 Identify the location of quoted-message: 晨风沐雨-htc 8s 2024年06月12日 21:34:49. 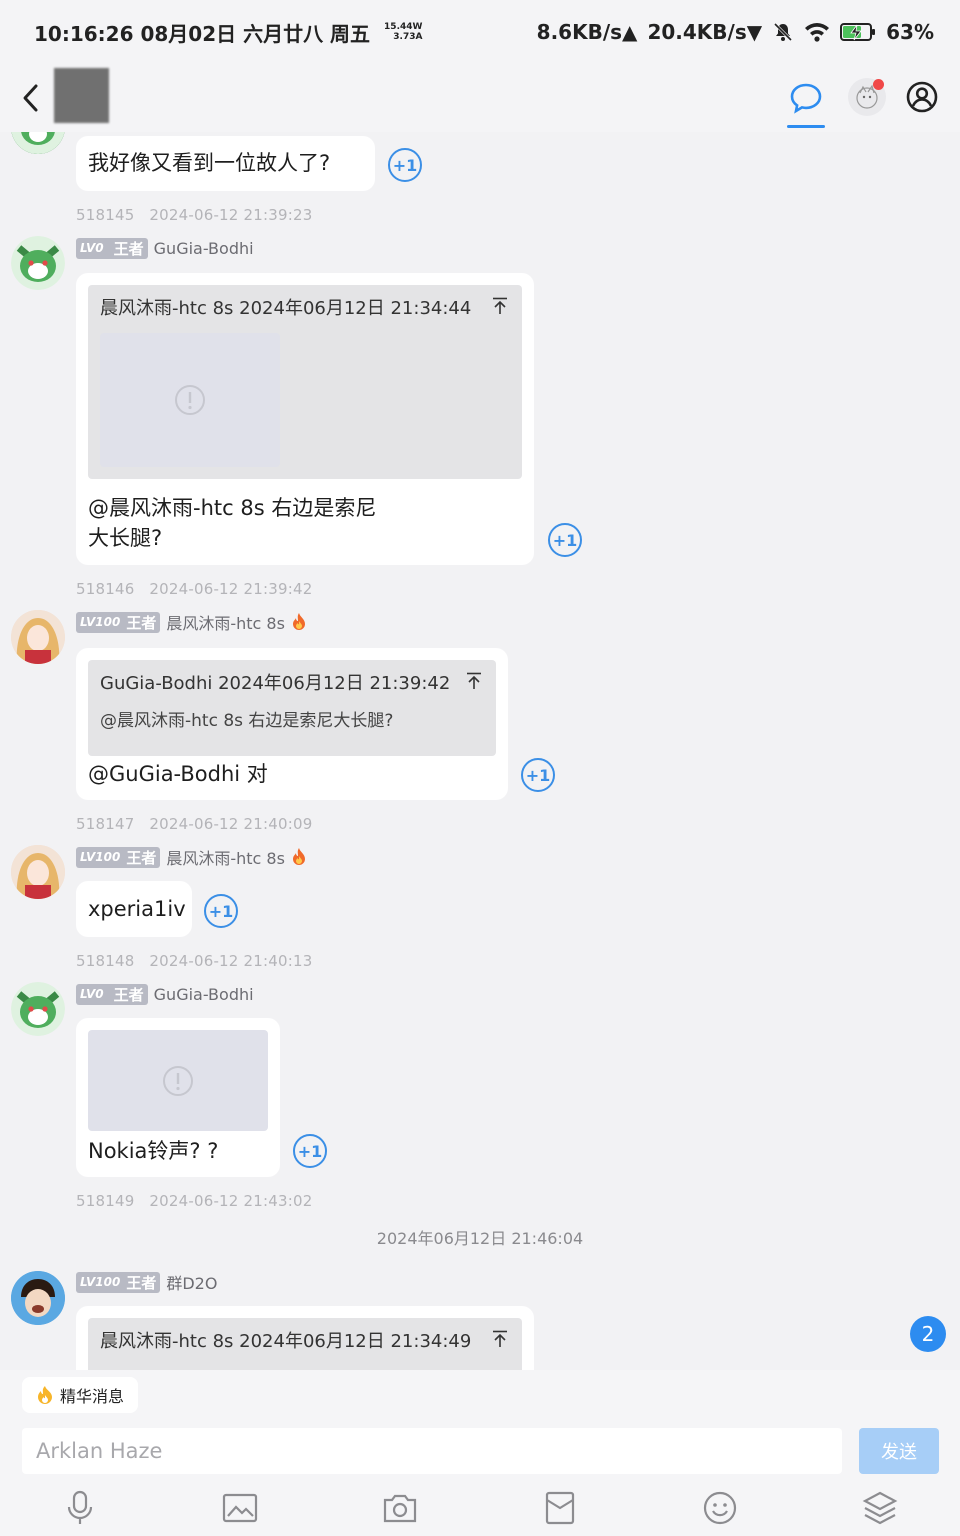
(305, 1344).